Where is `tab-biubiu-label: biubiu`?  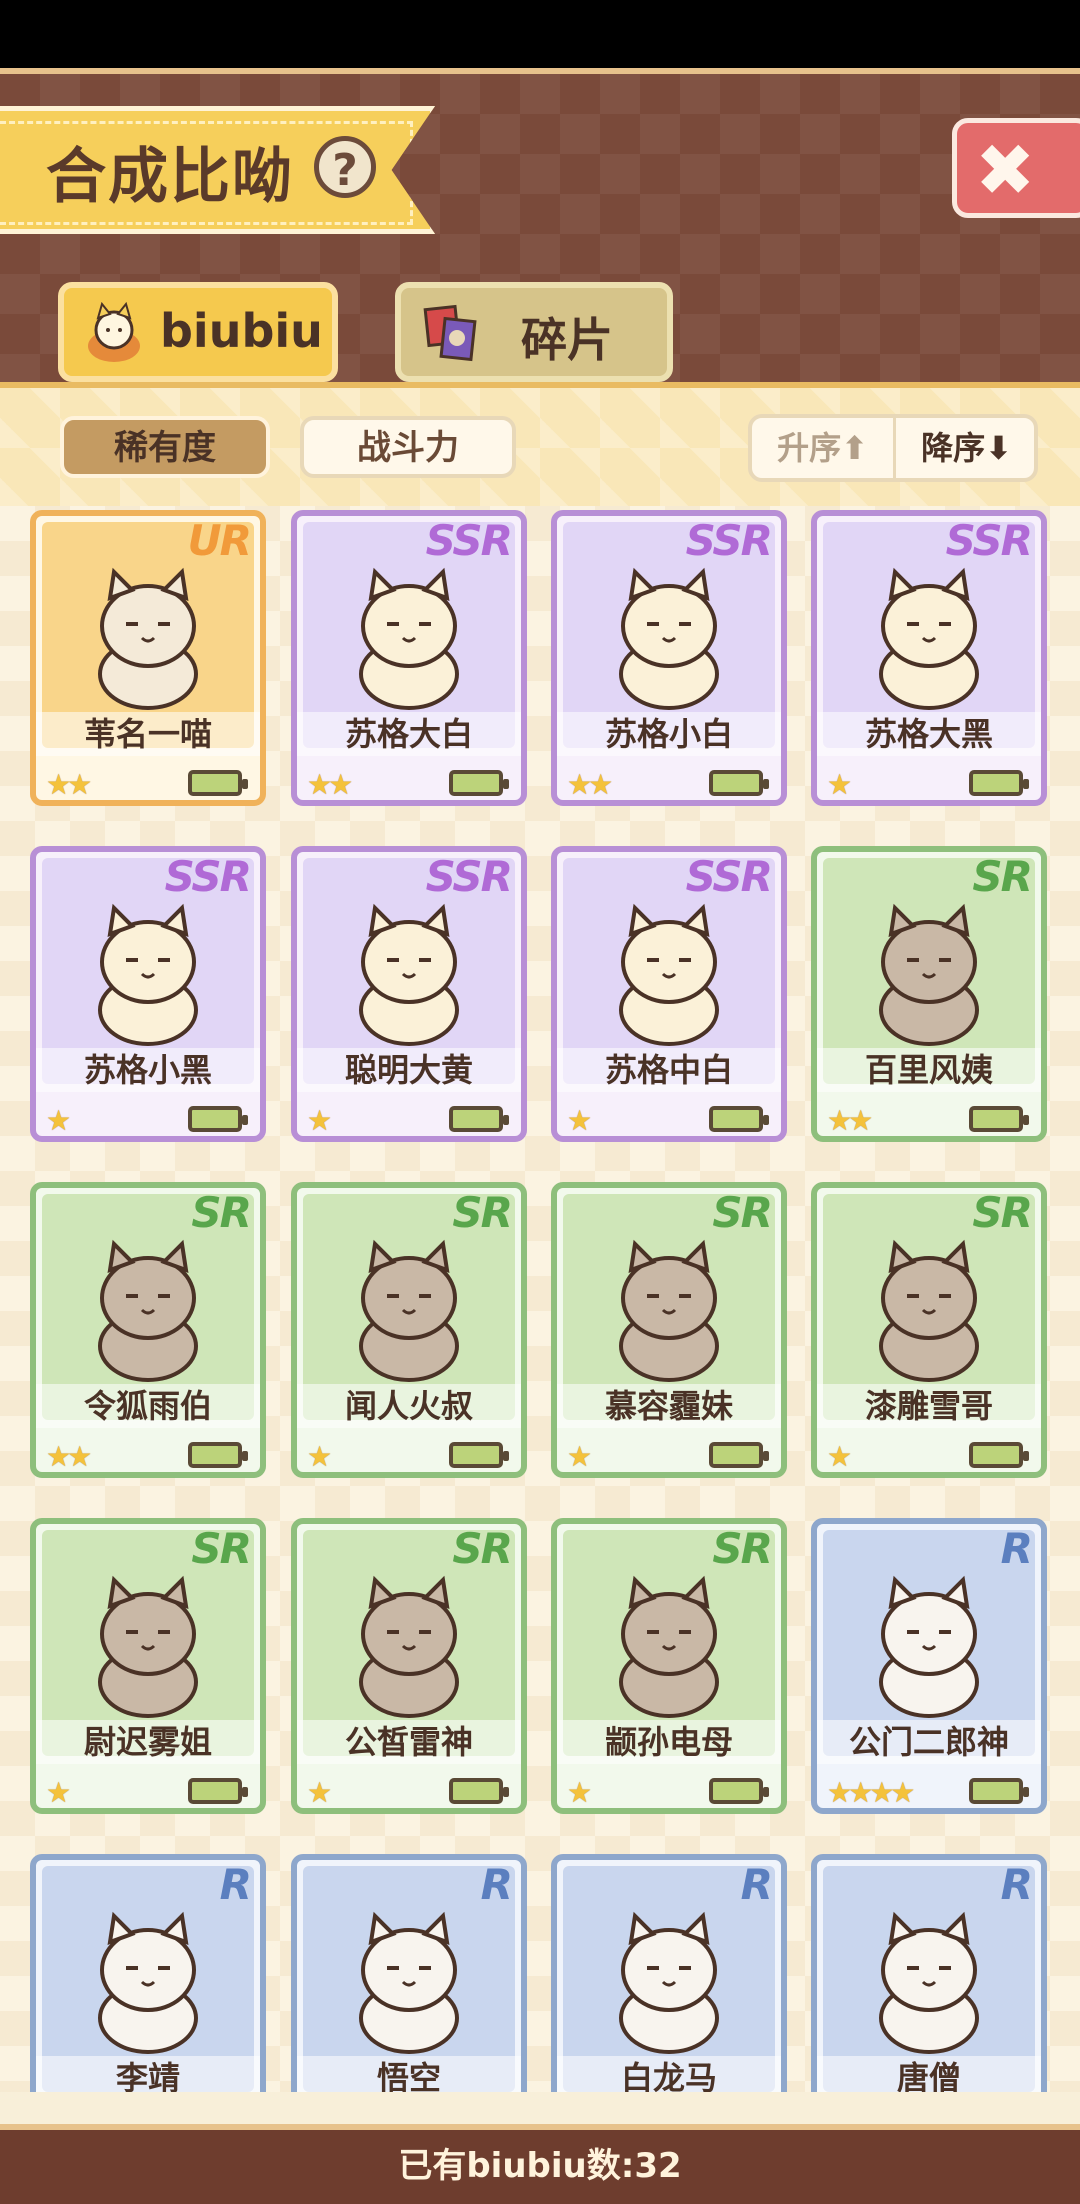
tab-biubiu-label: biubiu is located at coordinates (241, 331).